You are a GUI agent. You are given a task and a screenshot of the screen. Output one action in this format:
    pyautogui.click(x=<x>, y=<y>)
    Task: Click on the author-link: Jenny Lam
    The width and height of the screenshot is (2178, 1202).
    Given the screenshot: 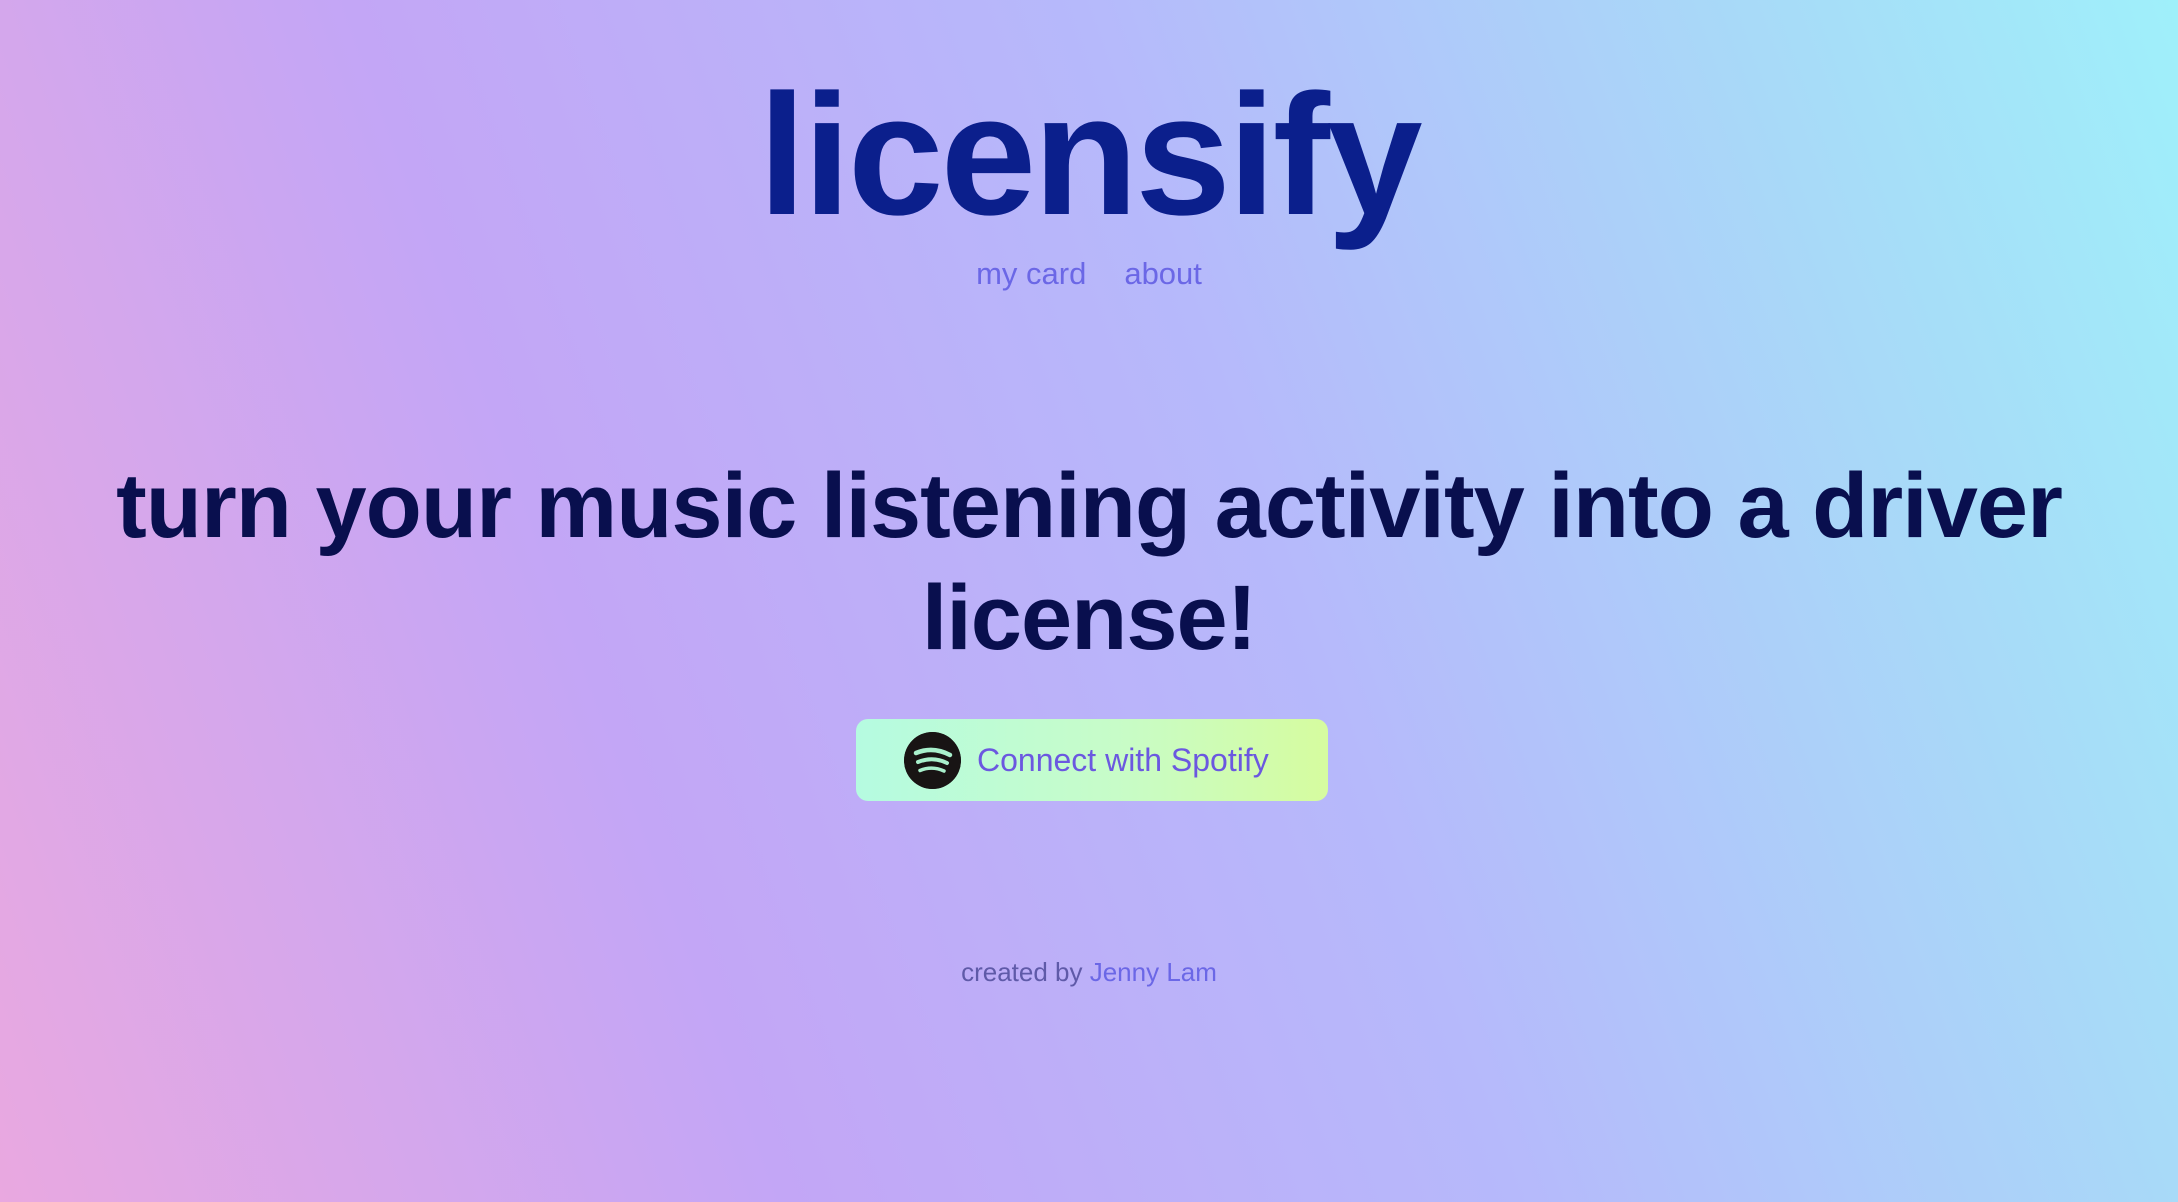 What is the action you would take?
    pyautogui.click(x=1153, y=972)
    